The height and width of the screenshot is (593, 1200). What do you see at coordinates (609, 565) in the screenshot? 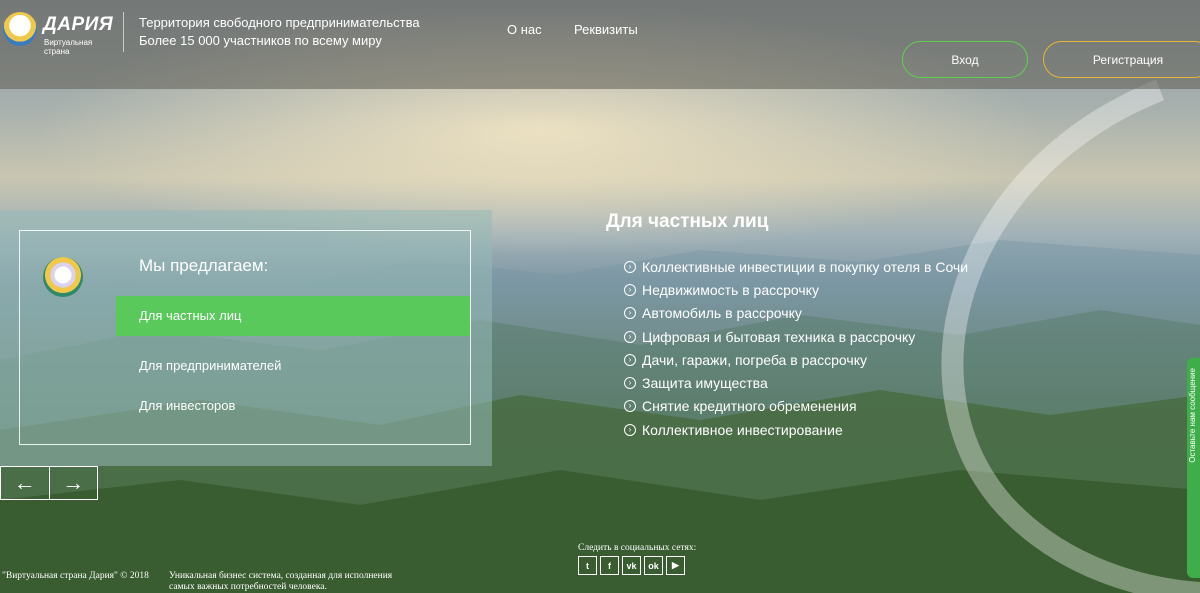
I see `facebook-icon: f` at bounding box center [609, 565].